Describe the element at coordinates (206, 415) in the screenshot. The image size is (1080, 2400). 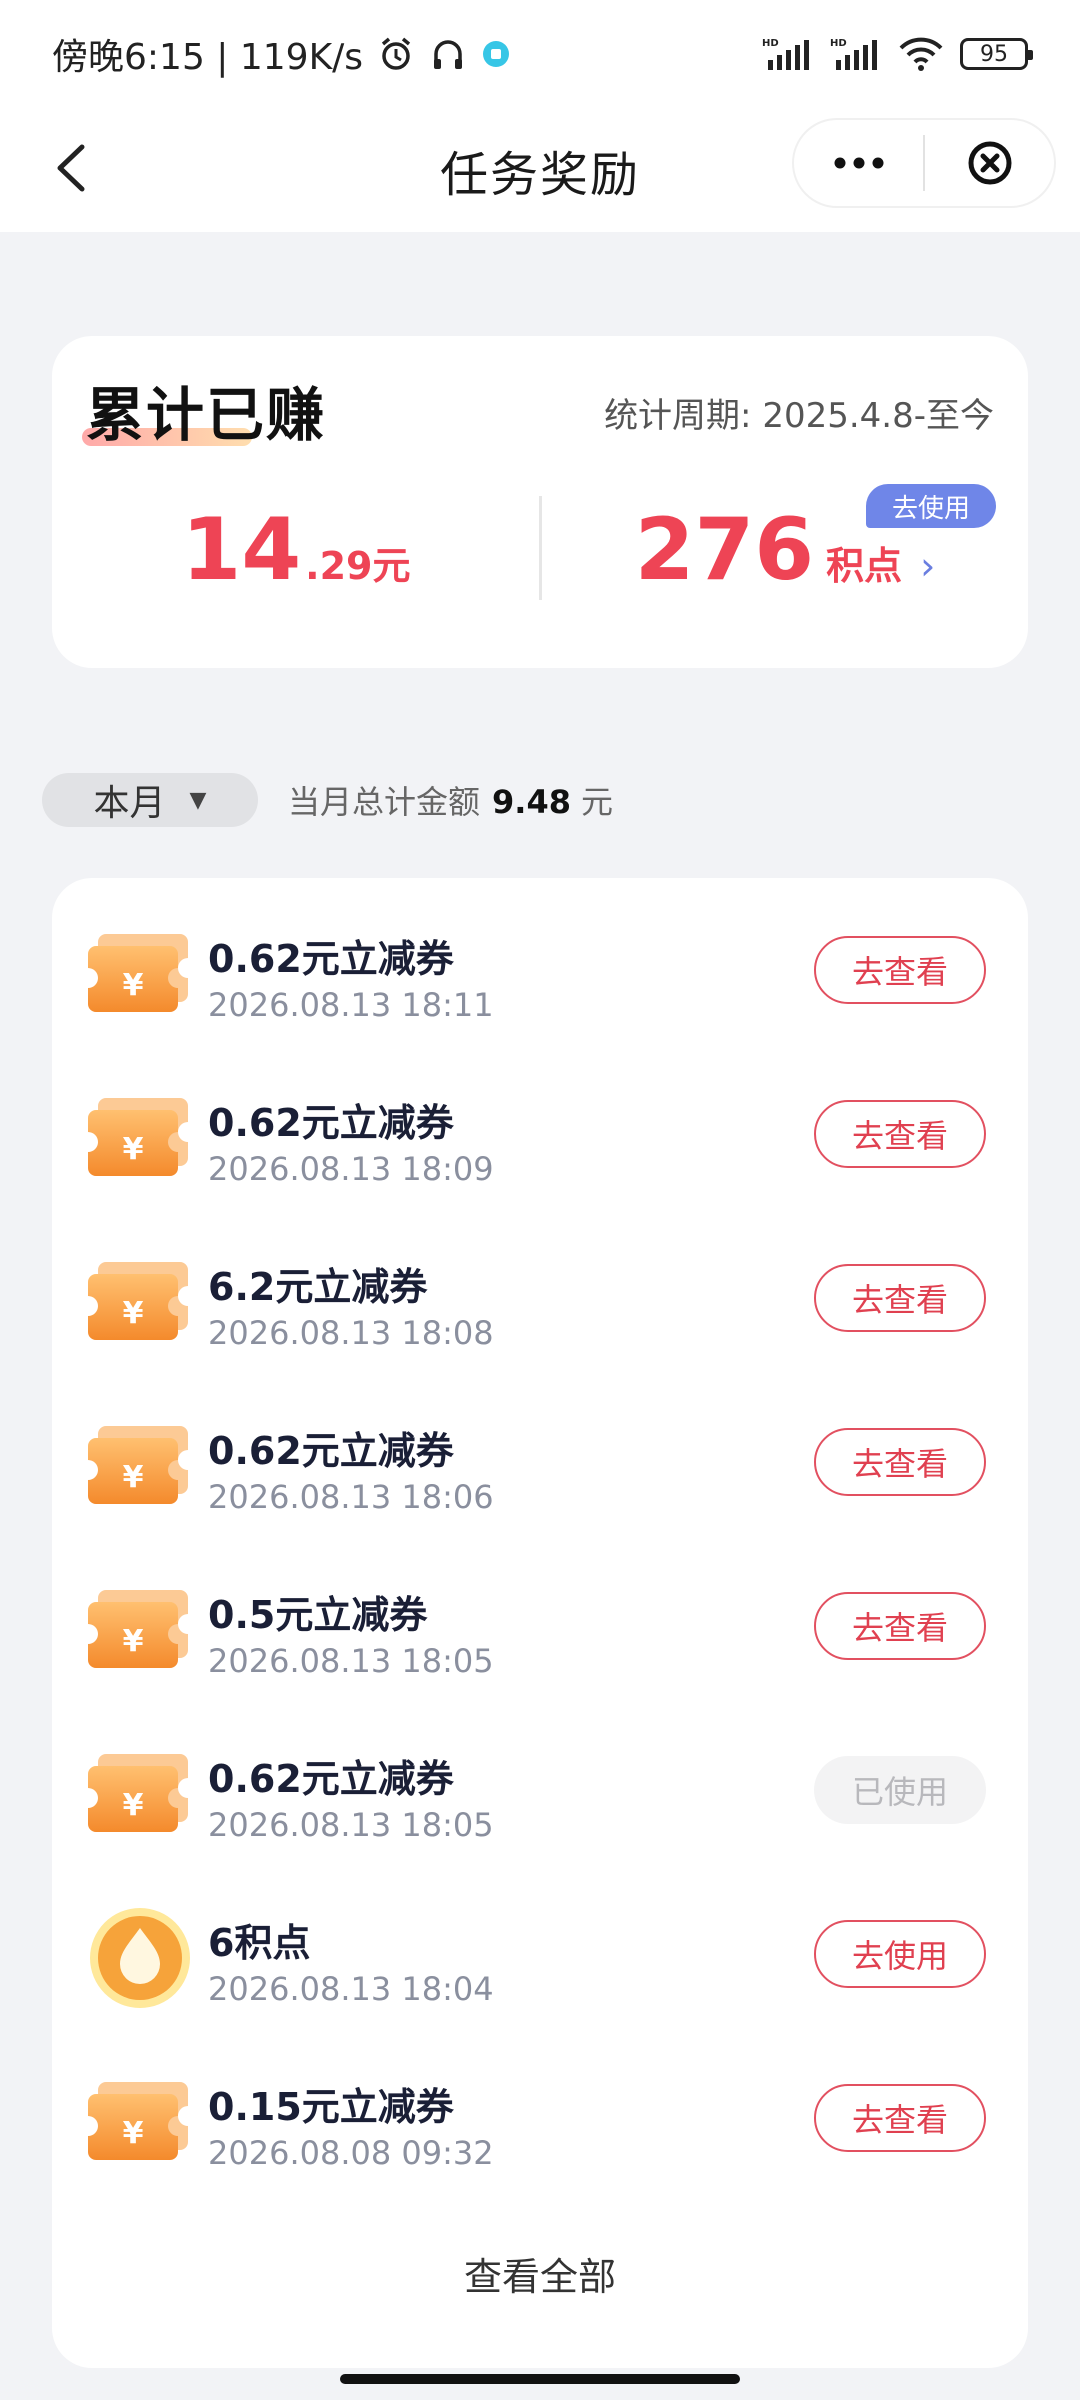
I see `summary-title: 累计已赚` at that location.